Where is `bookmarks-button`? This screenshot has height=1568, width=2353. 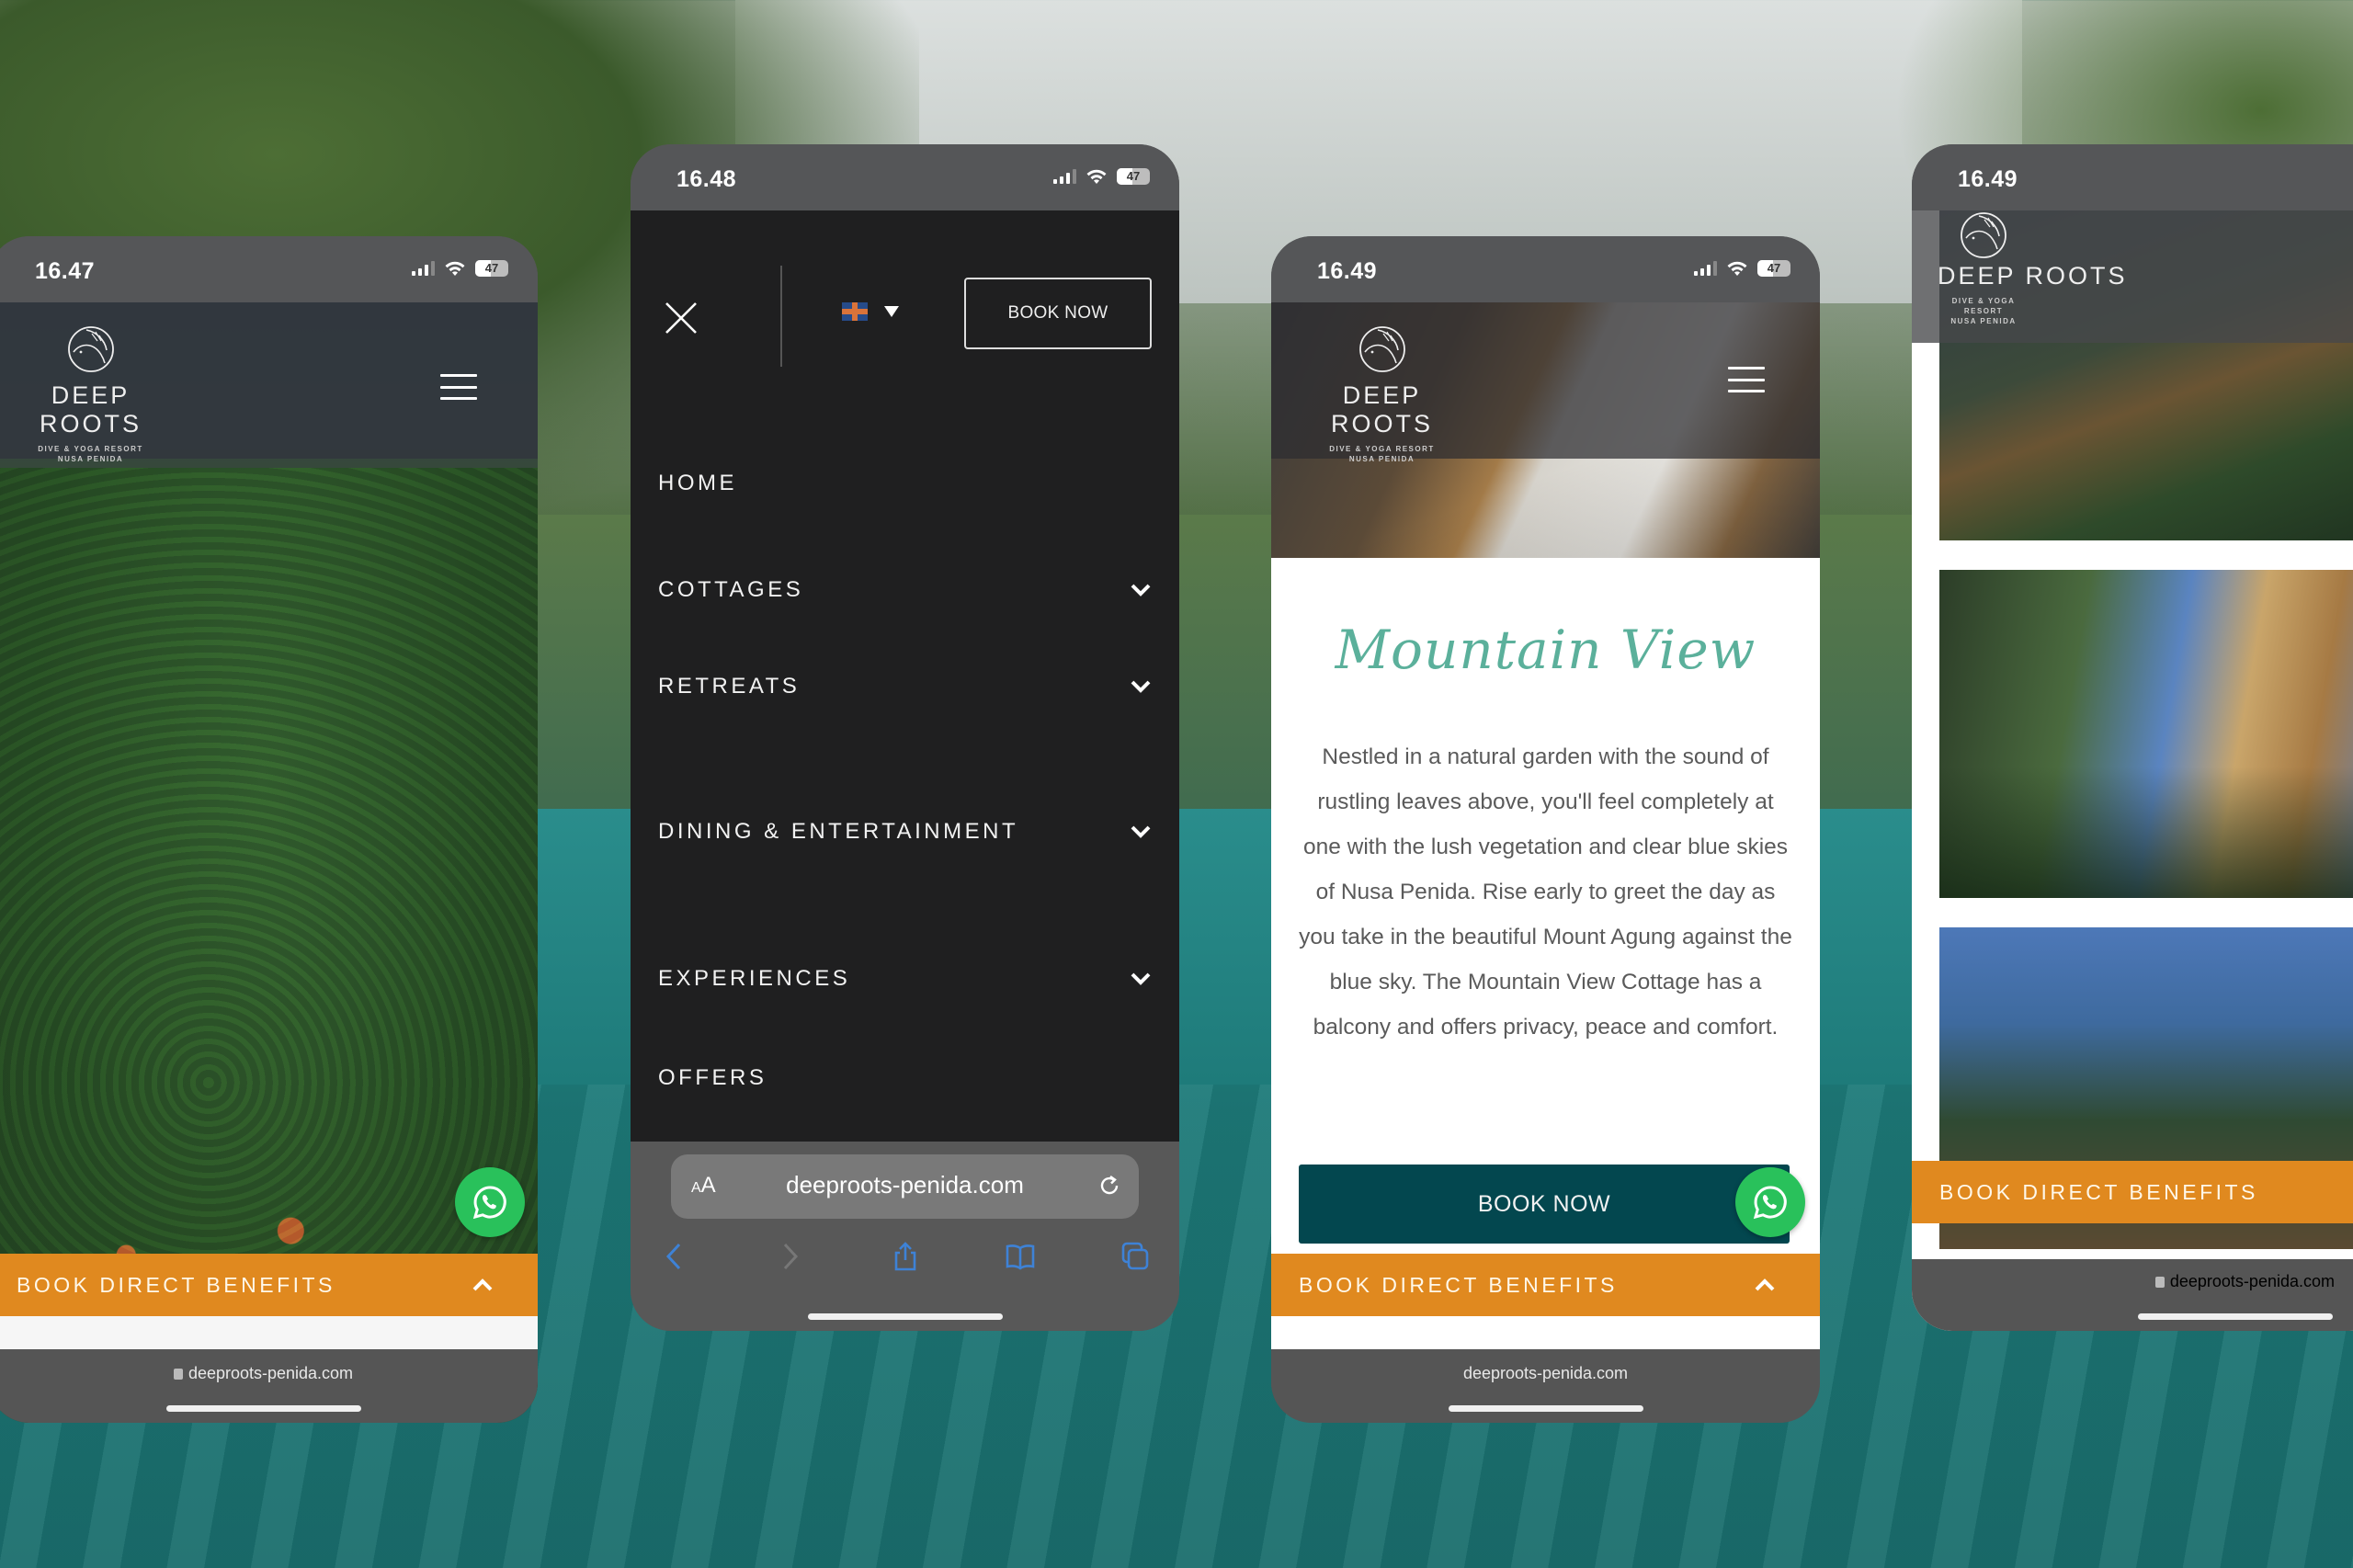
bookmarks-button is located at coordinates (1020, 1256).